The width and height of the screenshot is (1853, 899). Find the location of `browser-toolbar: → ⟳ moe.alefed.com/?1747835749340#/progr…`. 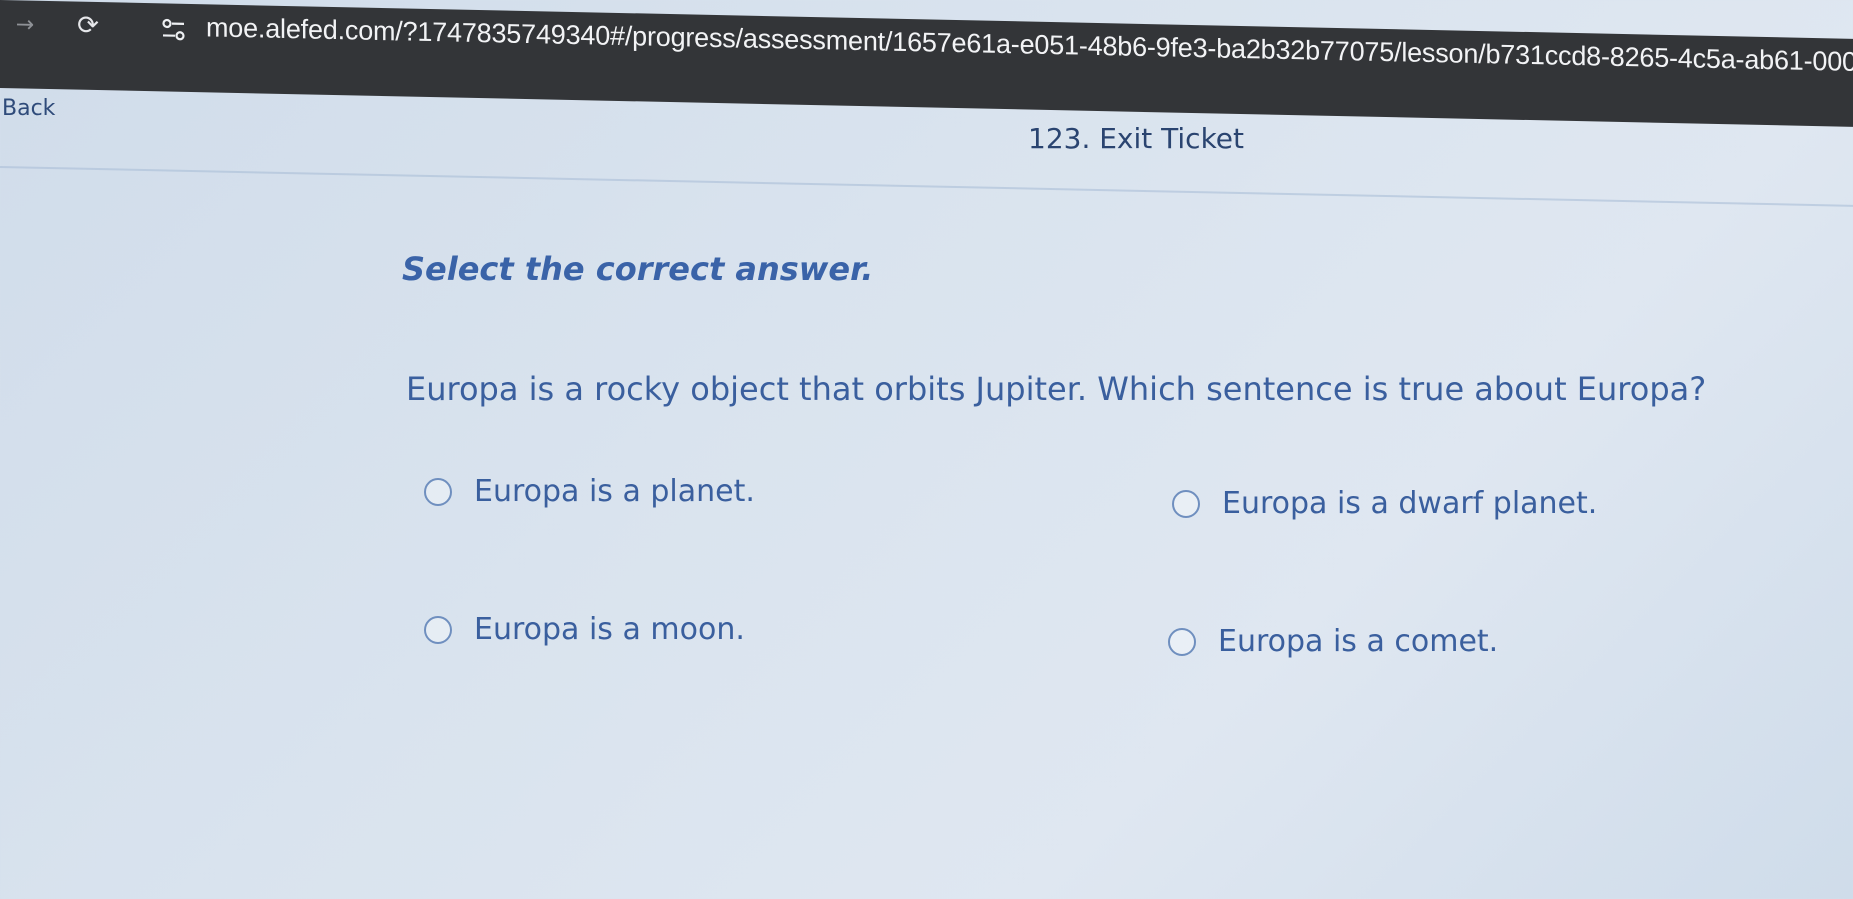

browser-toolbar: → ⟳ moe.alefed.com/?1747835749340#/progr… is located at coordinates (926, 63).